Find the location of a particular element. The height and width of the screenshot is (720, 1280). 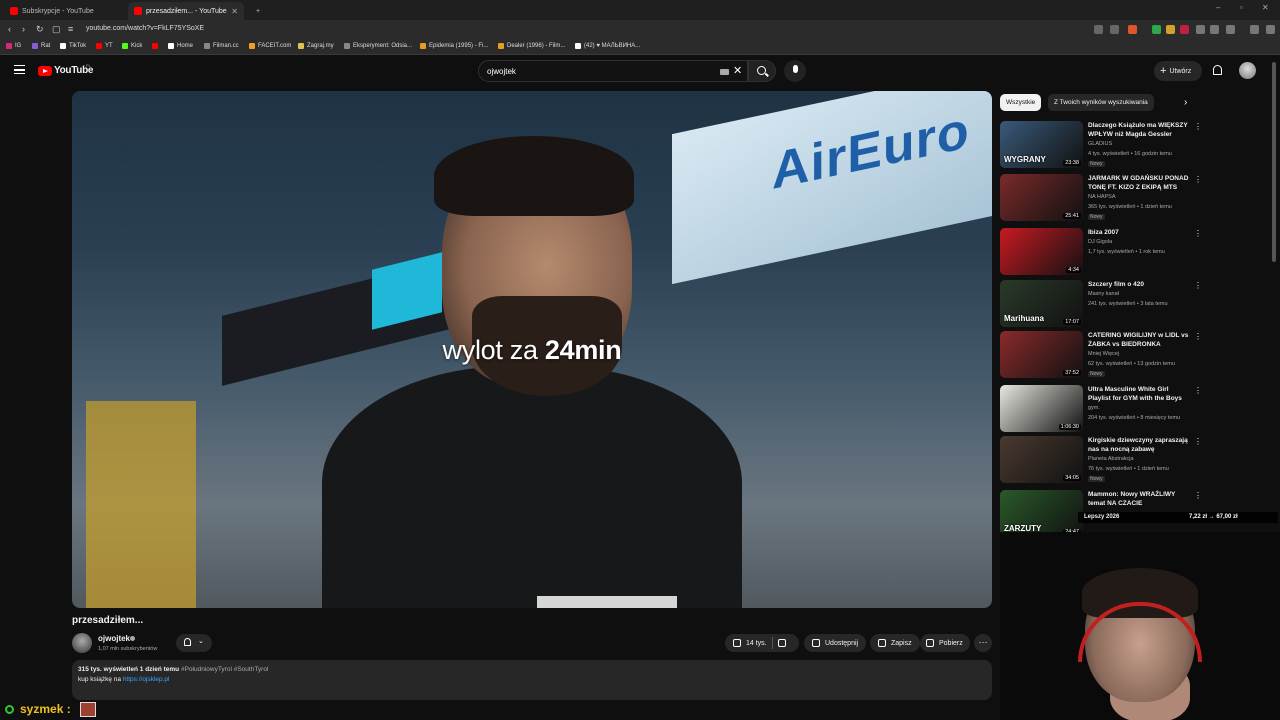

media-icon is located at coordinates (1254, 29).